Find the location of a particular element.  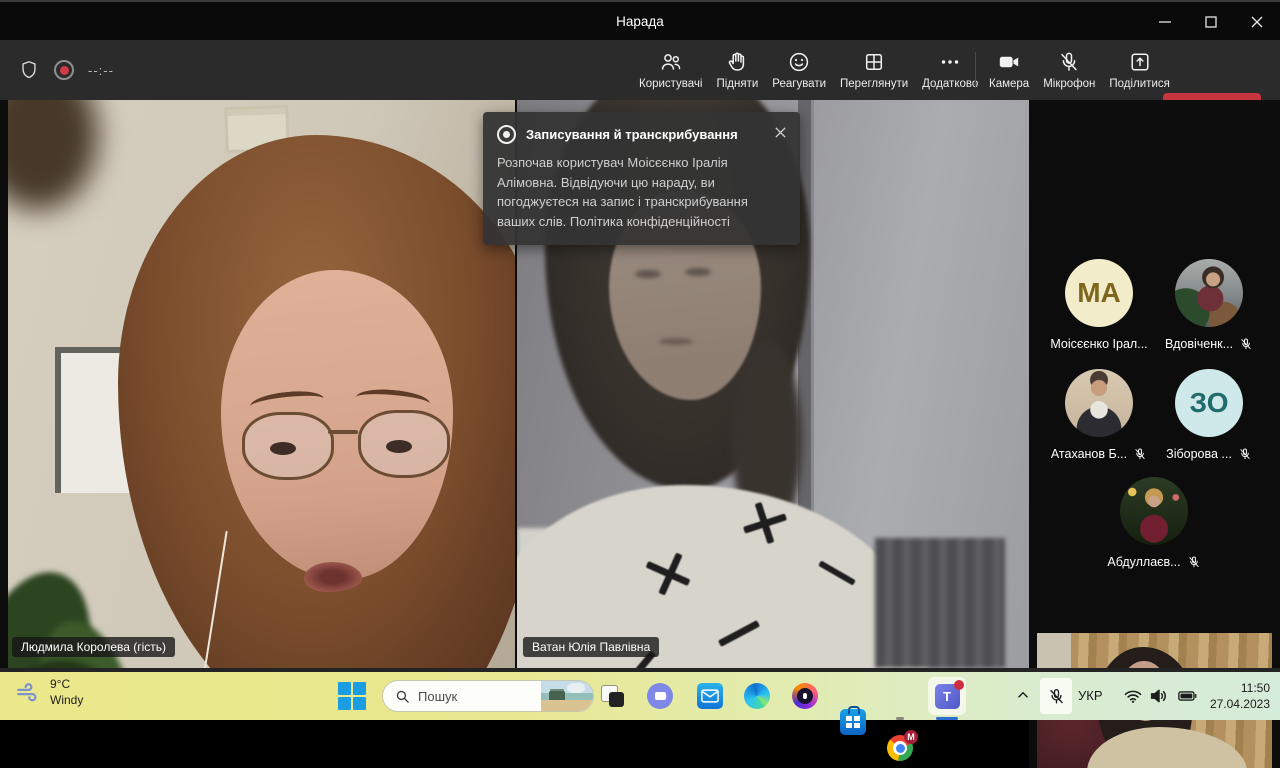

microphone-label: Мікрофон is located at coordinates (1069, 84).